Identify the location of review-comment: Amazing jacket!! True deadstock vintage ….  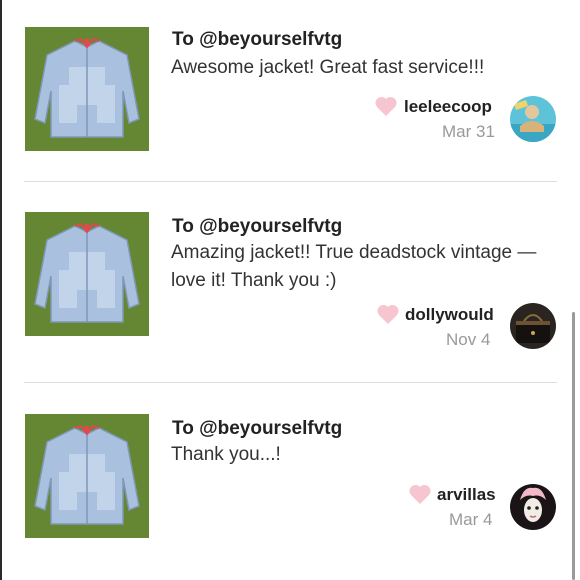
(354, 266).